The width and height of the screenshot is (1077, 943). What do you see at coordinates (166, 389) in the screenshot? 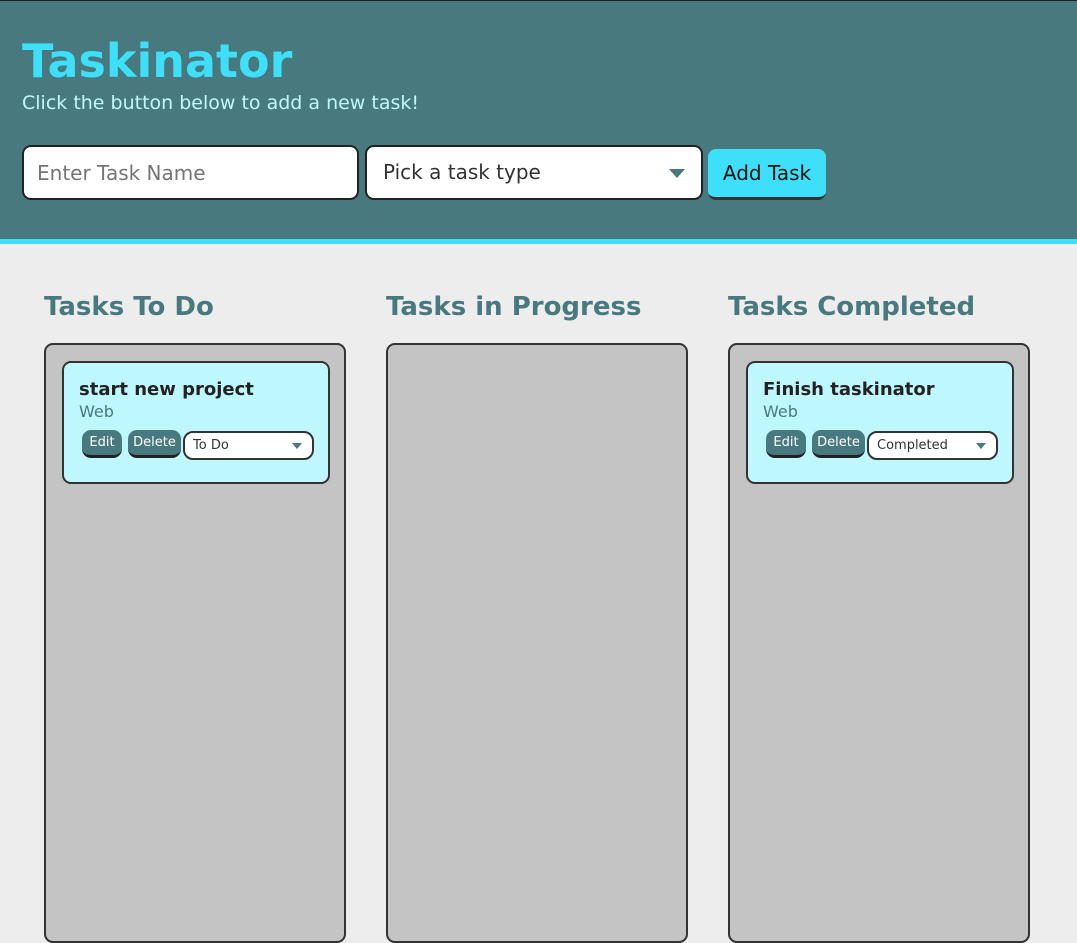
I see `task-name: start new project` at bounding box center [166, 389].